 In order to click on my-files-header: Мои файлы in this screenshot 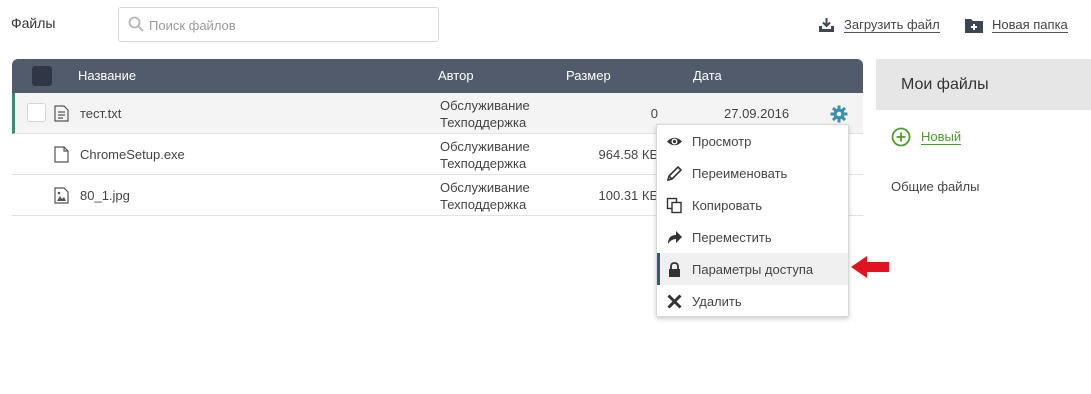, I will do `click(983, 84)`.